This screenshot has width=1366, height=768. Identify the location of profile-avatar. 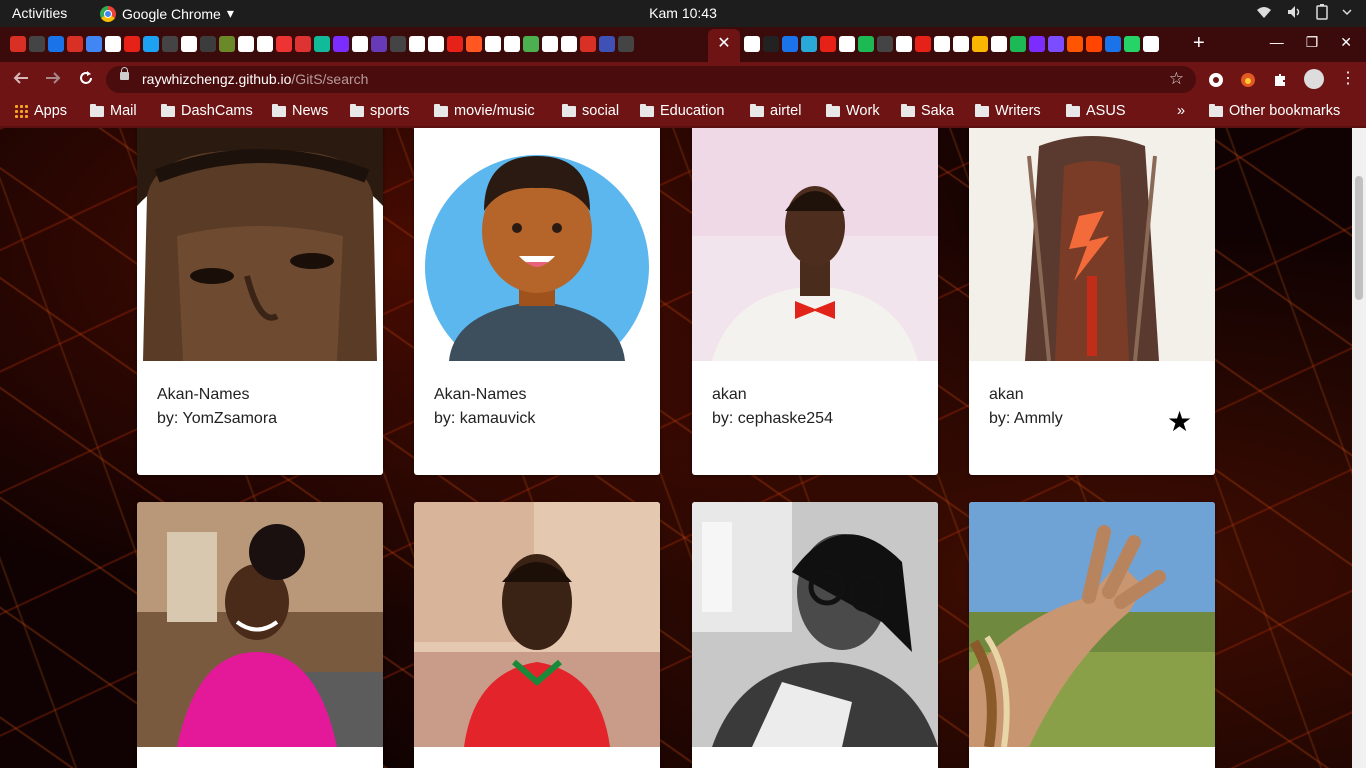
(1314, 79).